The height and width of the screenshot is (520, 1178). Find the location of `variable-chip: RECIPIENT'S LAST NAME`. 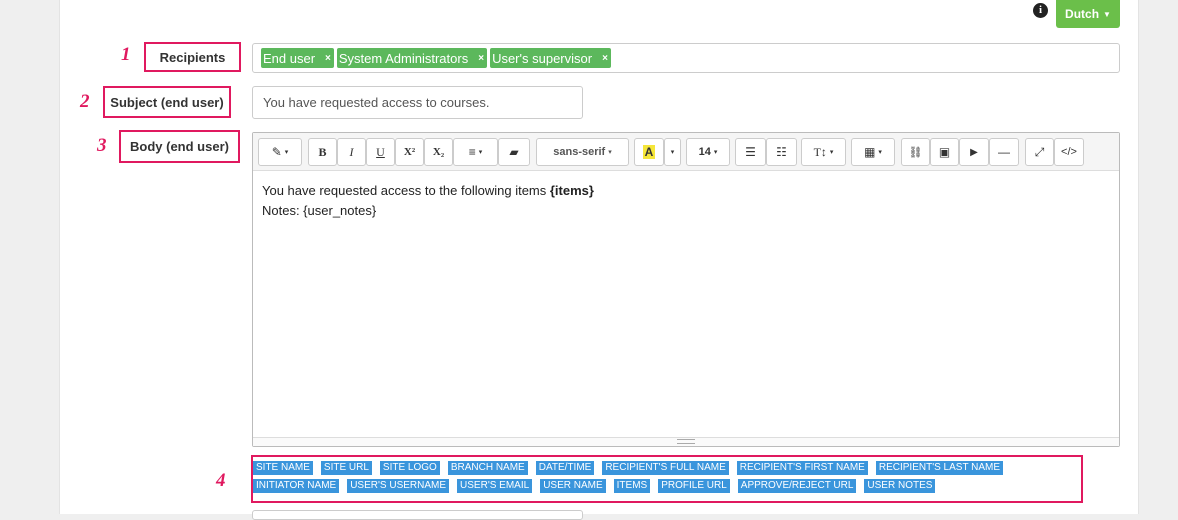

variable-chip: RECIPIENT'S LAST NAME is located at coordinates (939, 468).